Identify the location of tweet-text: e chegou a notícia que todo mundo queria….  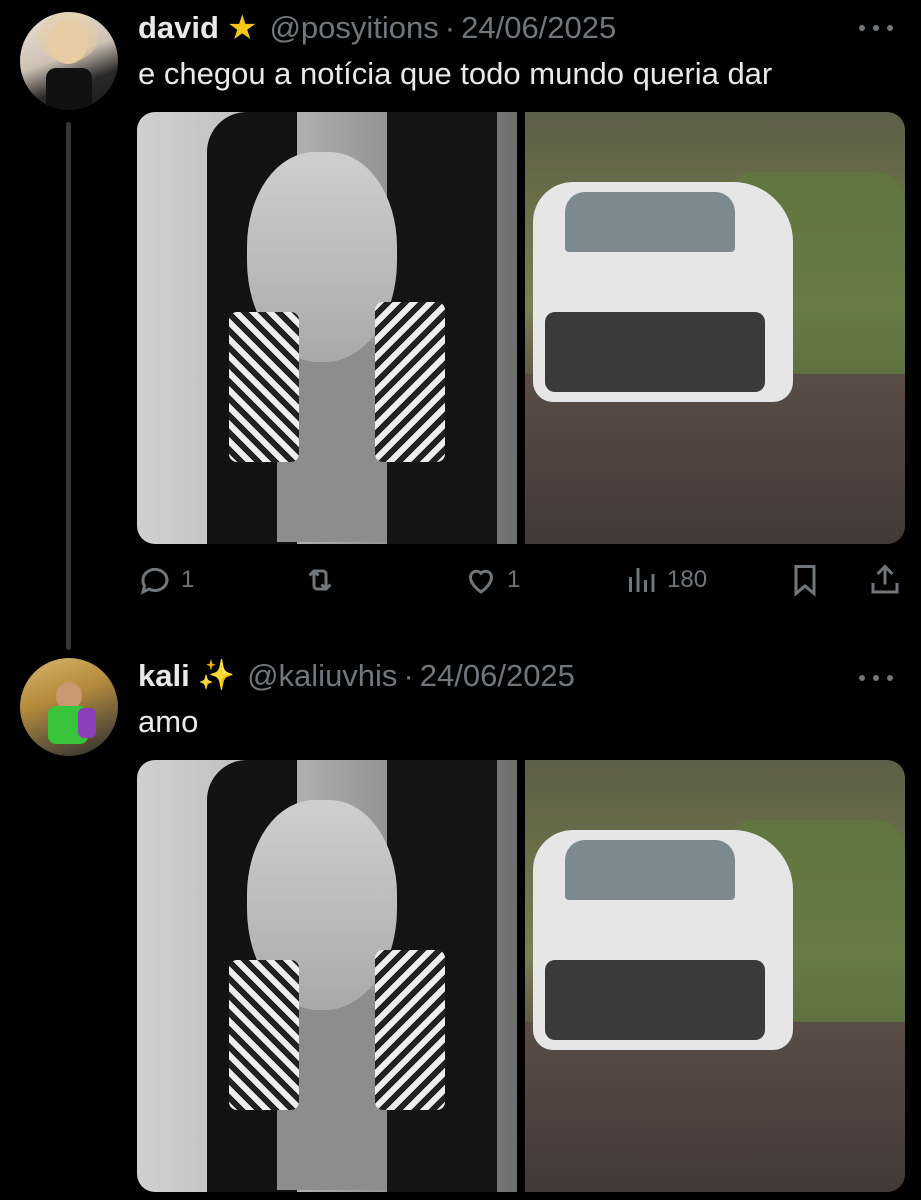
(455, 73).